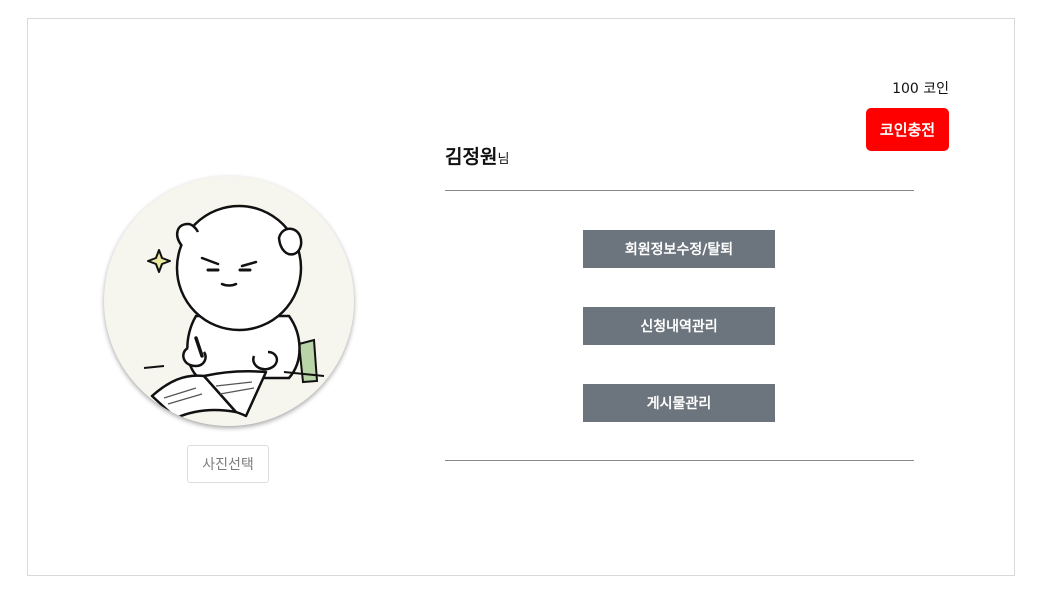  What do you see at coordinates (920, 89) in the screenshot?
I see `coin-balance: 100 코인` at bounding box center [920, 89].